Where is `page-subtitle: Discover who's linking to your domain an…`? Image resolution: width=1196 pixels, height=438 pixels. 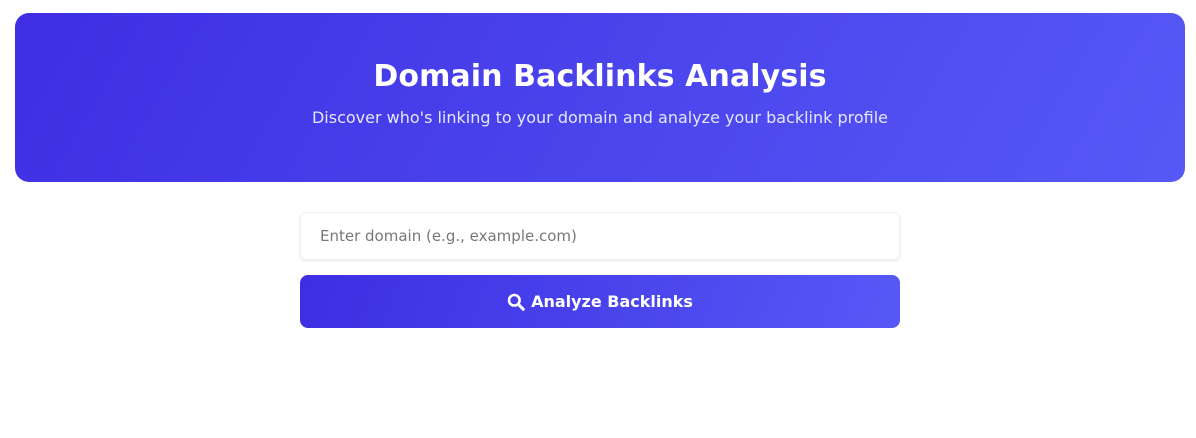 page-subtitle: Discover who's linking to your domain an… is located at coordinates (600, 117).